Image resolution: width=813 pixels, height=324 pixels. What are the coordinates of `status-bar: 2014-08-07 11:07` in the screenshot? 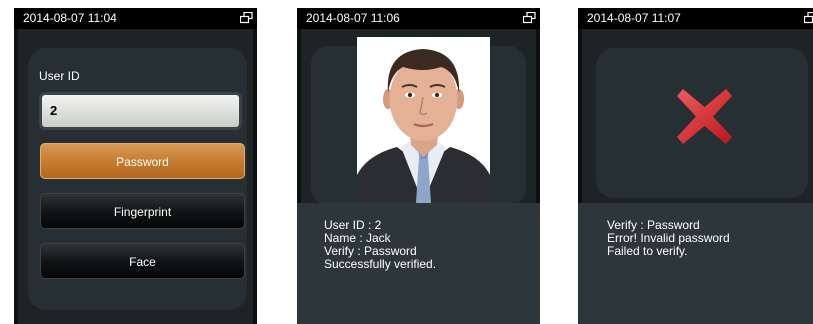 It's located at (695, 18).